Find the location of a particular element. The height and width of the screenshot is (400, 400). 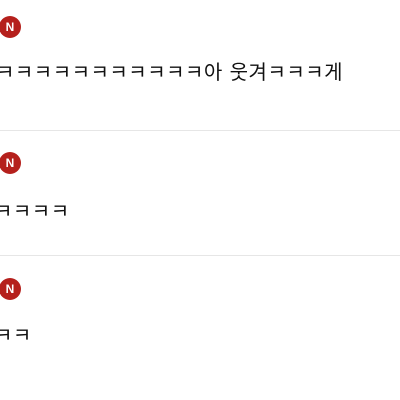

comment-text: ㅋㅋㅋㅋㅋㅋㅋㅋㅋㅋㅋ아 웃겨ㅋㅋㅋ게 is located at coordinates (172, 72).